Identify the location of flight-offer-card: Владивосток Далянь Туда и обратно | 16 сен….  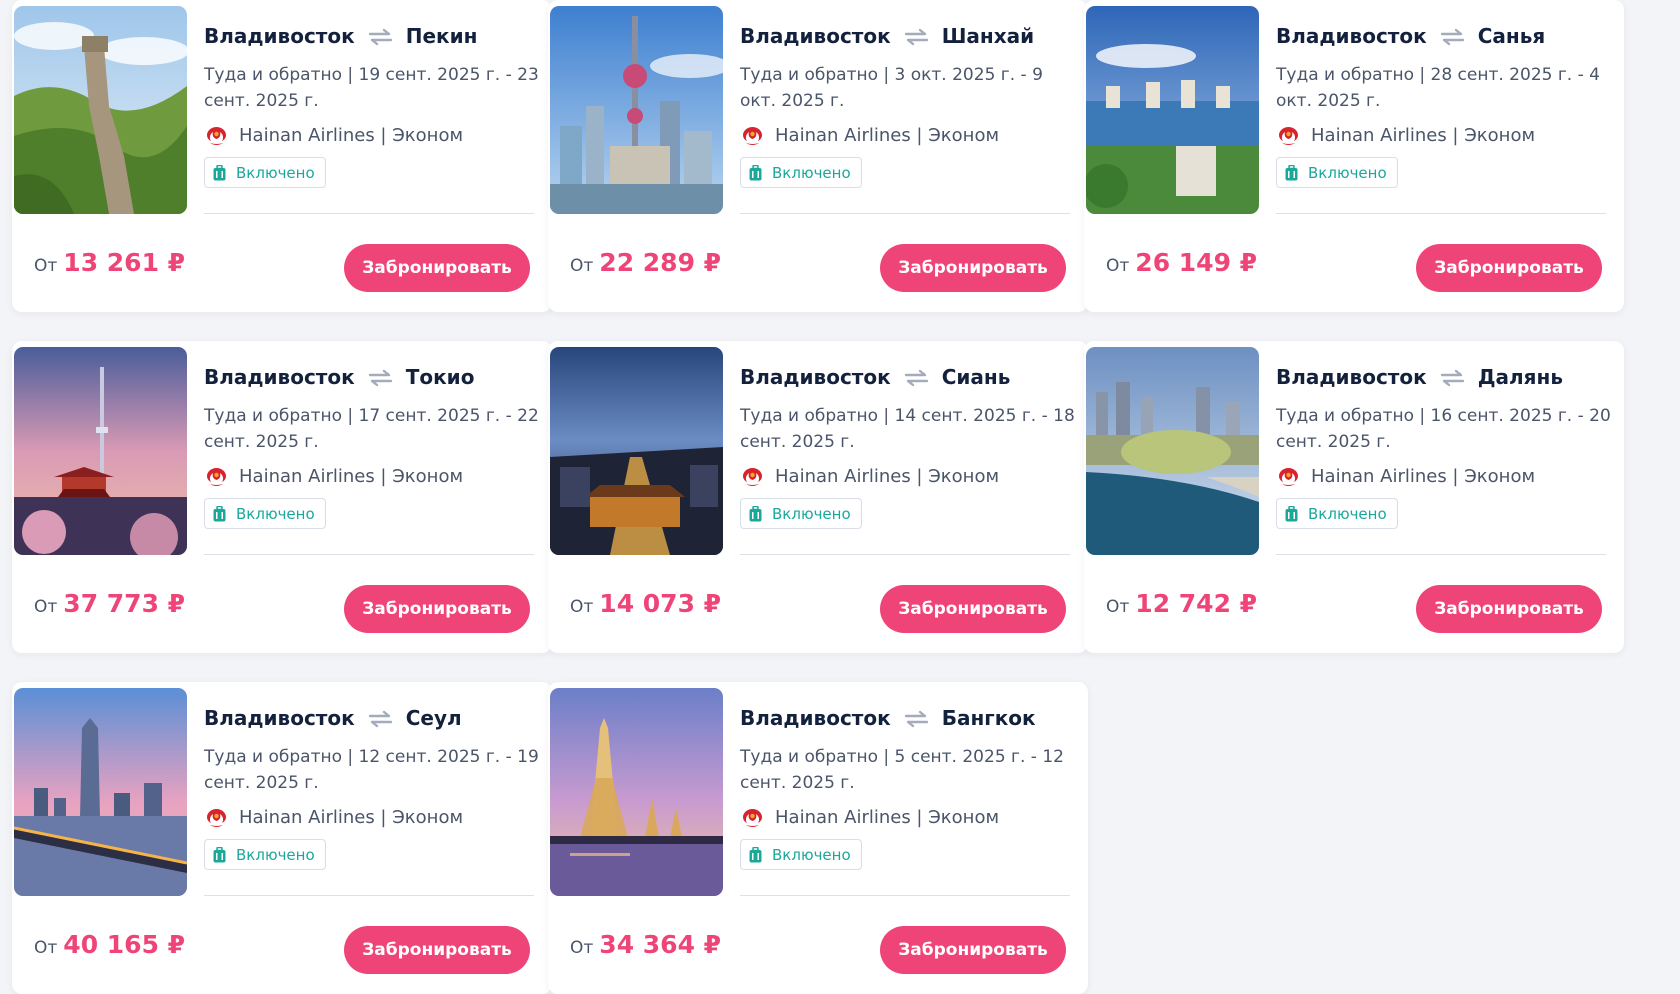
(1354, 497).